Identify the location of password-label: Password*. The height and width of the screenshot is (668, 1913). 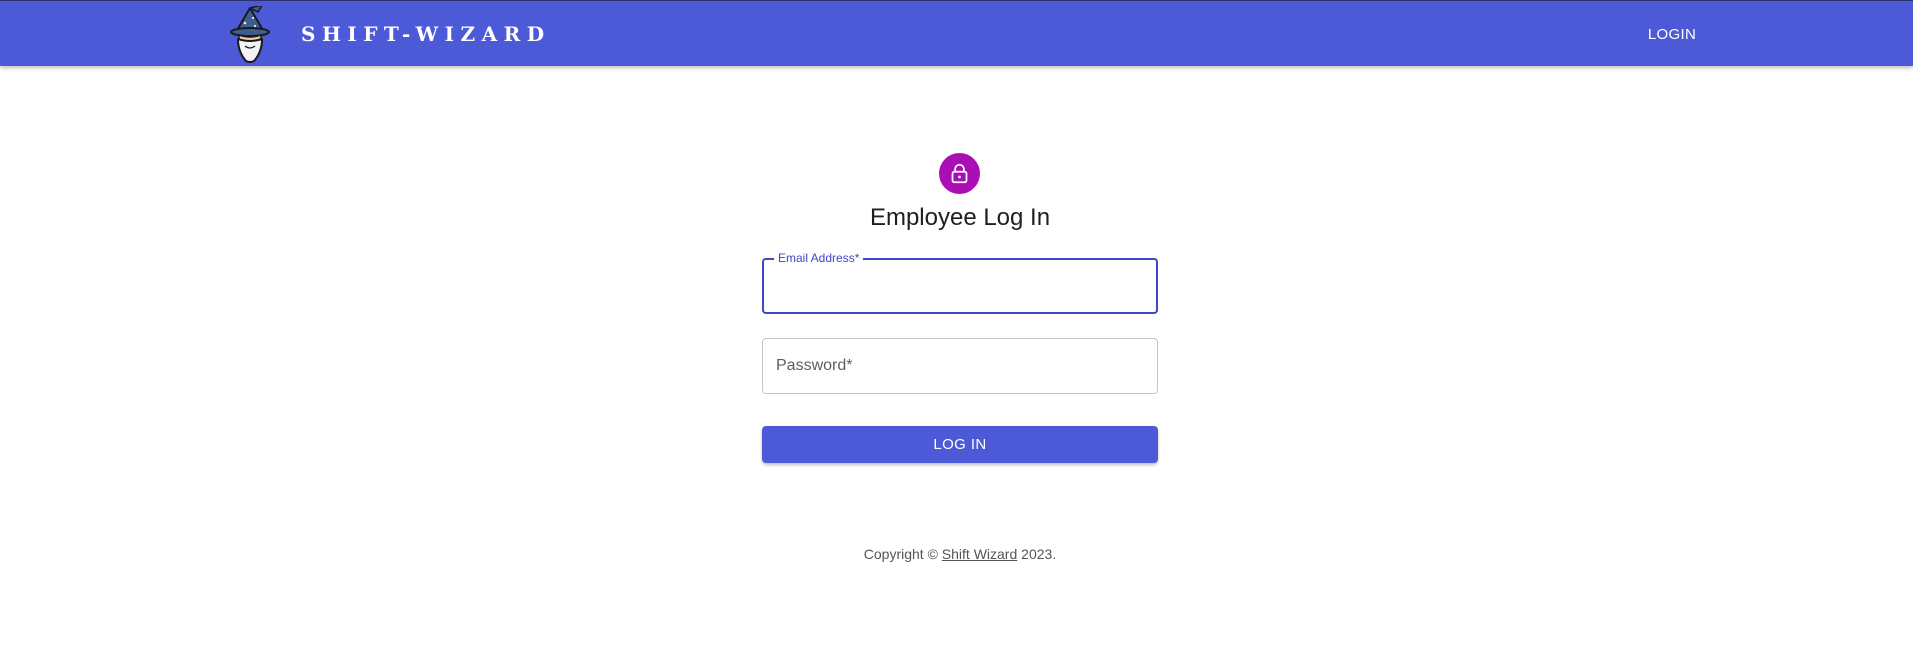
(814, 365).